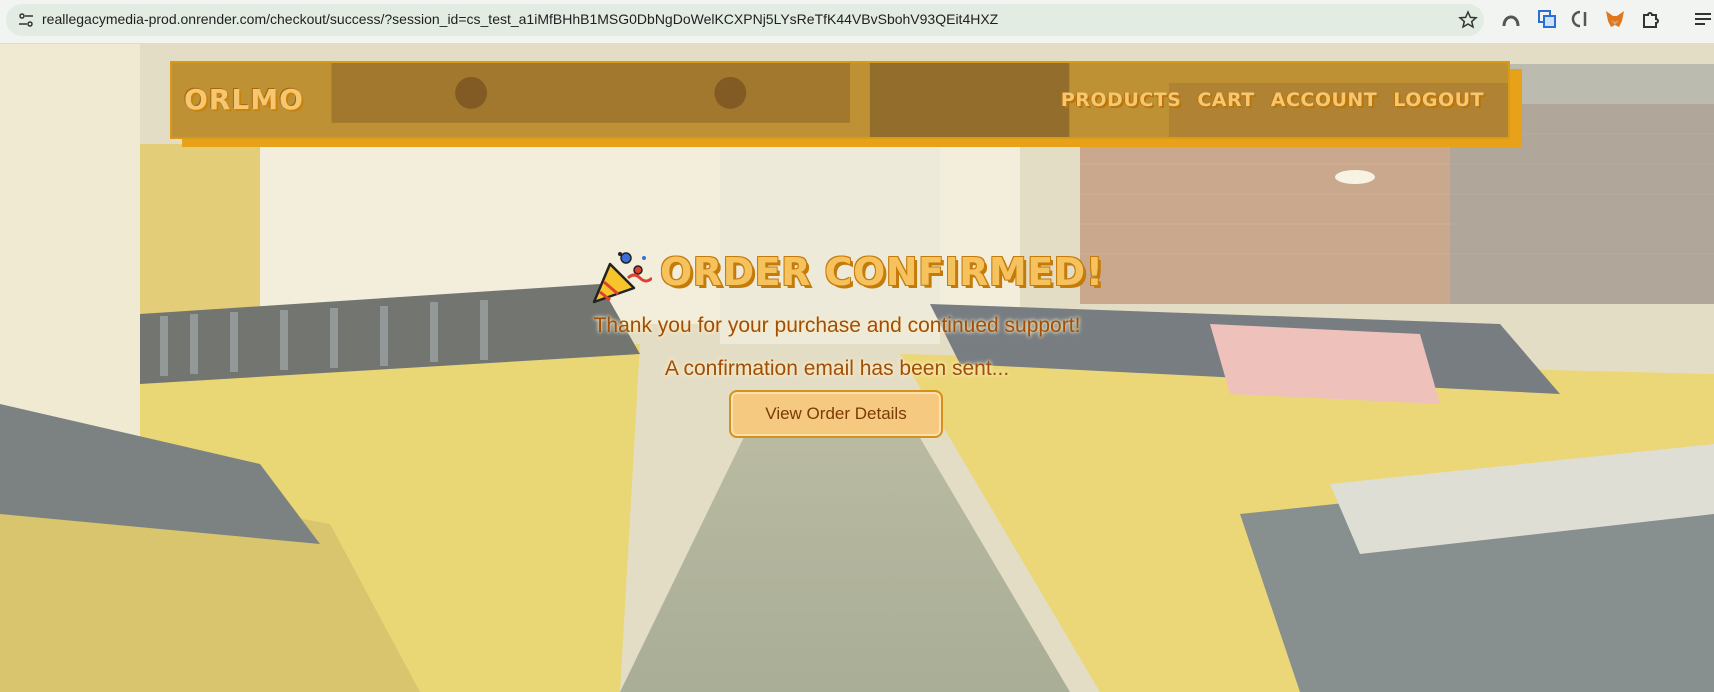 This screenshot has width=1714, height=692. Describe the element at coordinates (882, 272) in the screenshot. I see `page-title: ORDER CONFIRMED!` at that location.